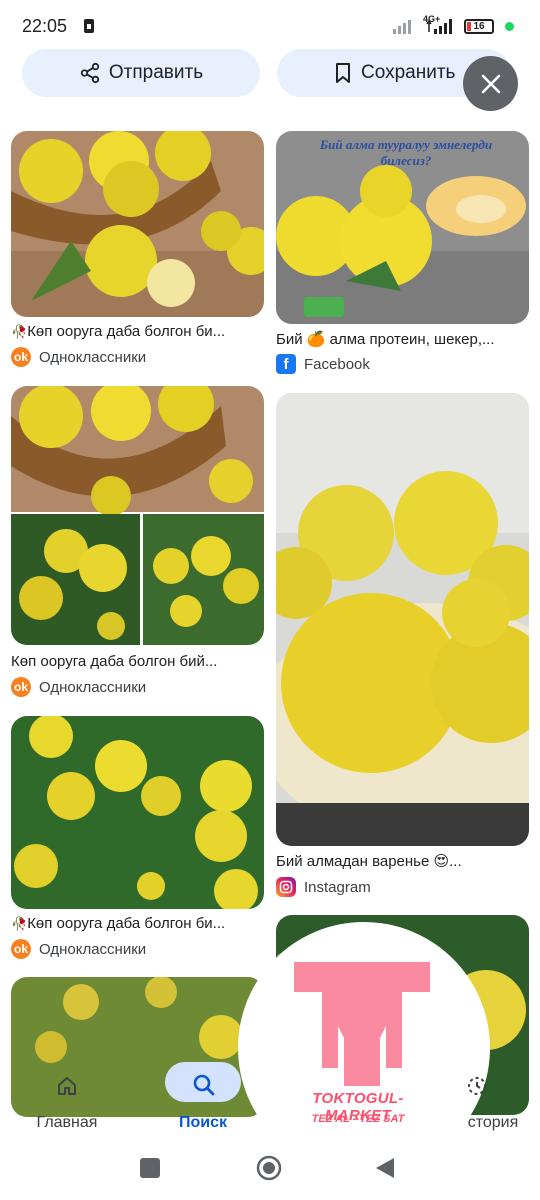 Image resolution: width=540 pixels, height=1200 pixels. Describe the element at coordinates (337, 887) in the screenshot. I see `source-label: Instagram` at that location.